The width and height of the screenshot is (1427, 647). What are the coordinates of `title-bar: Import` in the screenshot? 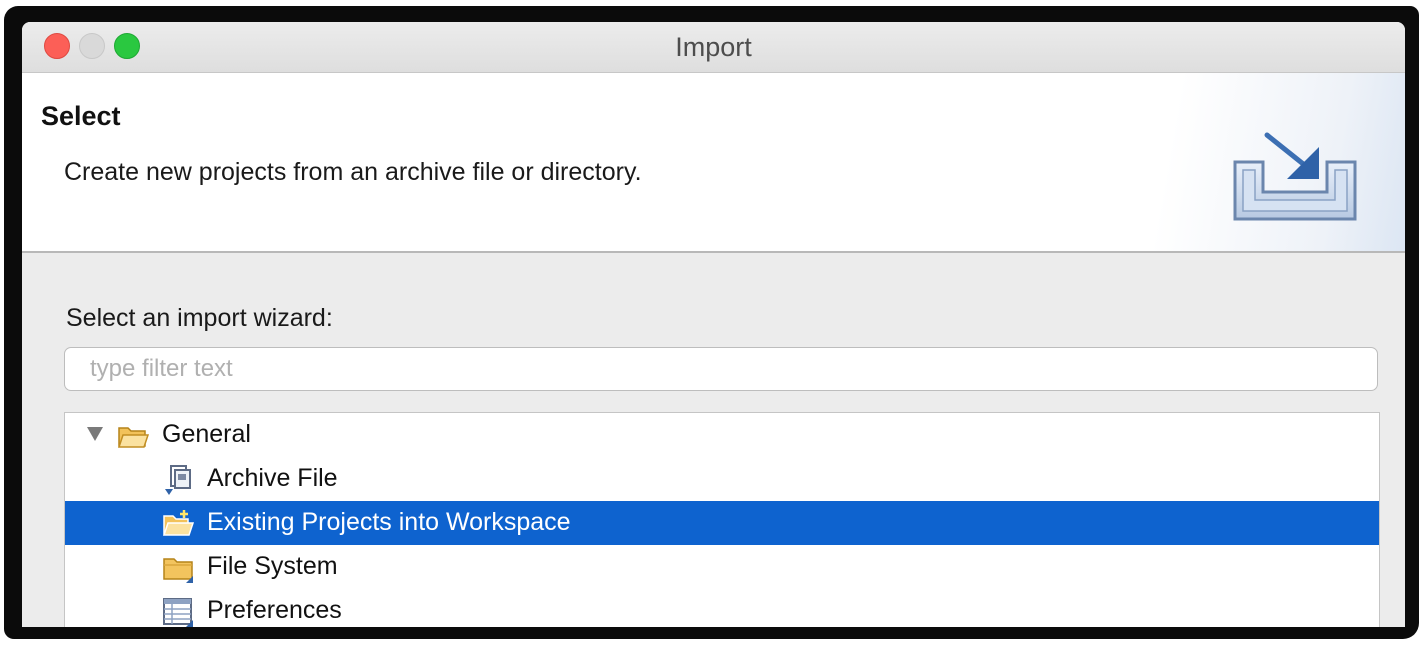 It's located at (713, 47).